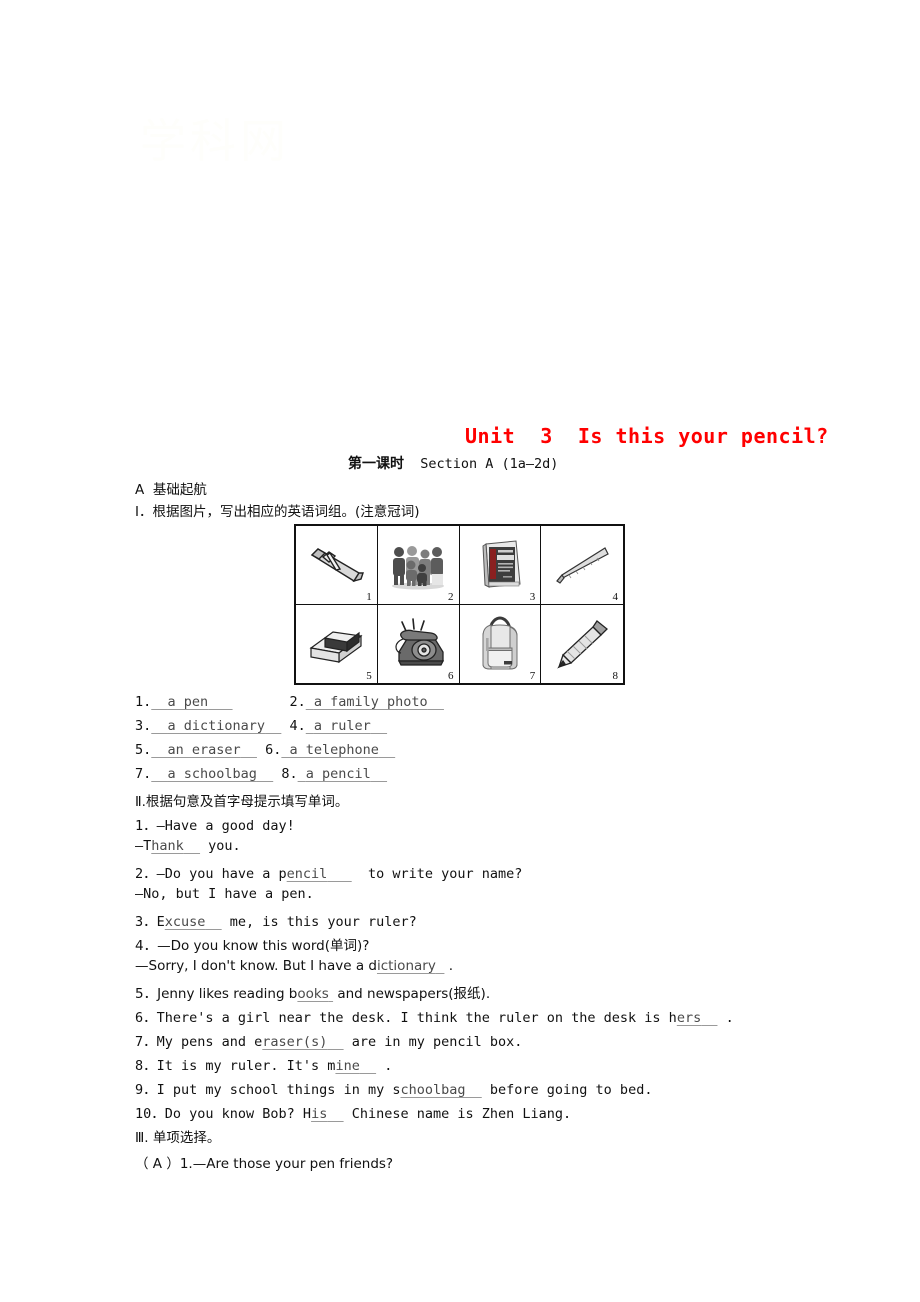 The image size is (920, 1302). What do you see at coordinates (338, 774) in the screenshot?
I see `answer-text-8: a pencil` at bounding box center [338, 774].